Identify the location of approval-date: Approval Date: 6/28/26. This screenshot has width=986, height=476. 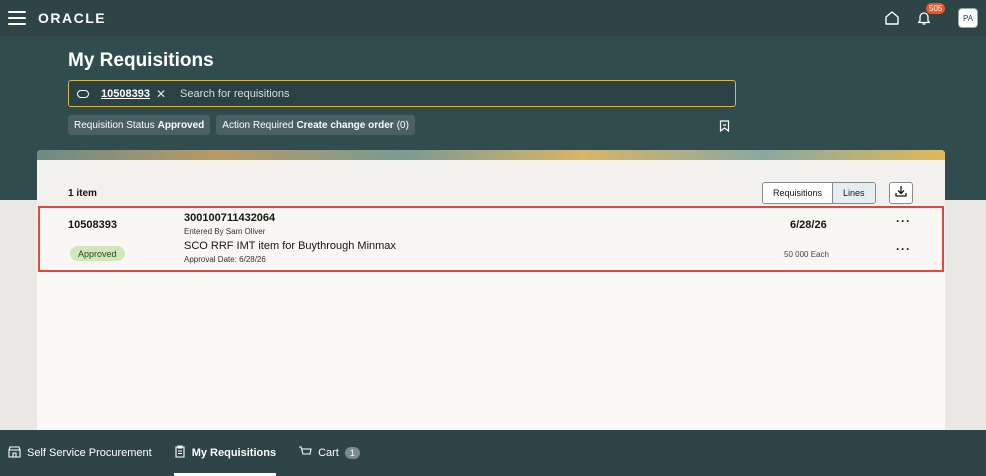
(225, 259).